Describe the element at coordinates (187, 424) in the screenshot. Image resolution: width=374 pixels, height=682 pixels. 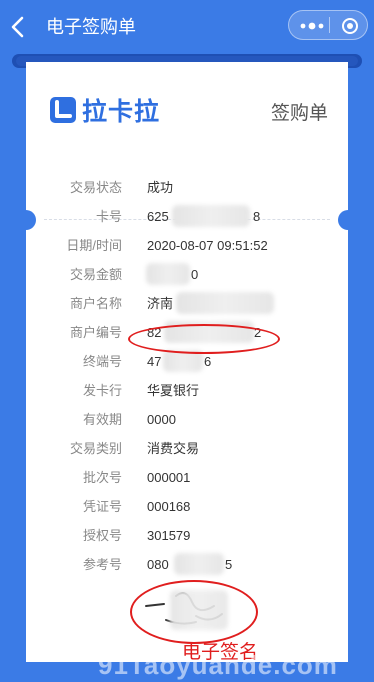
I see `field-row: 有效期 0000` at that location.